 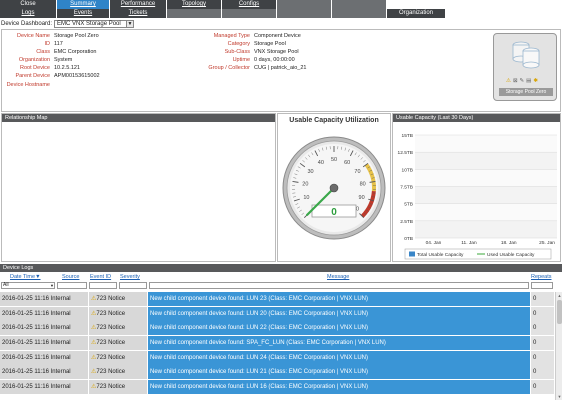 I want to click on gauge-tick-label: 20, so click(x=305, y=184).